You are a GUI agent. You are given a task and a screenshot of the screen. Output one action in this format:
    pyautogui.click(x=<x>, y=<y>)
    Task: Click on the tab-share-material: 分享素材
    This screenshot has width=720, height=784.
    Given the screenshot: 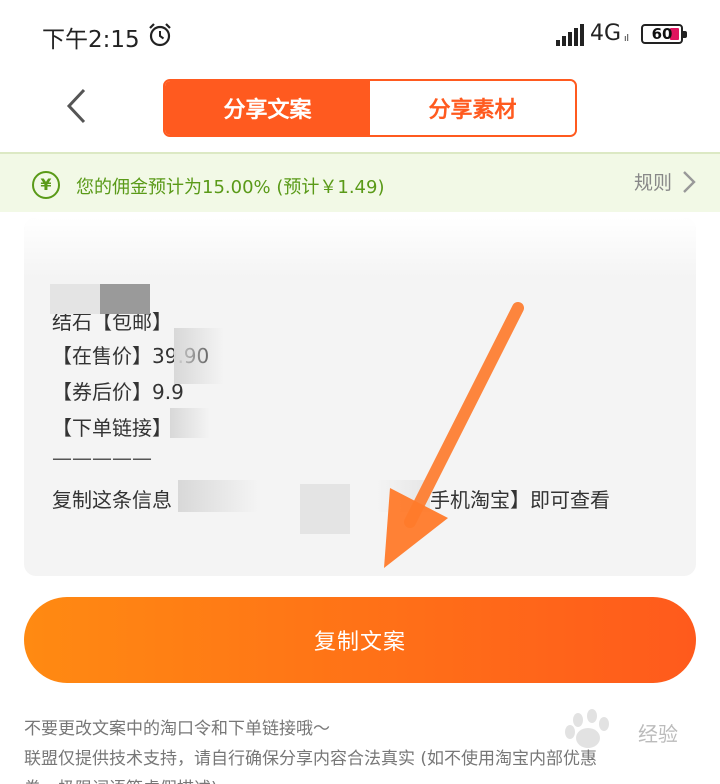 What is the action you would take?
    pyautogui.click(x=472, y=108)
    